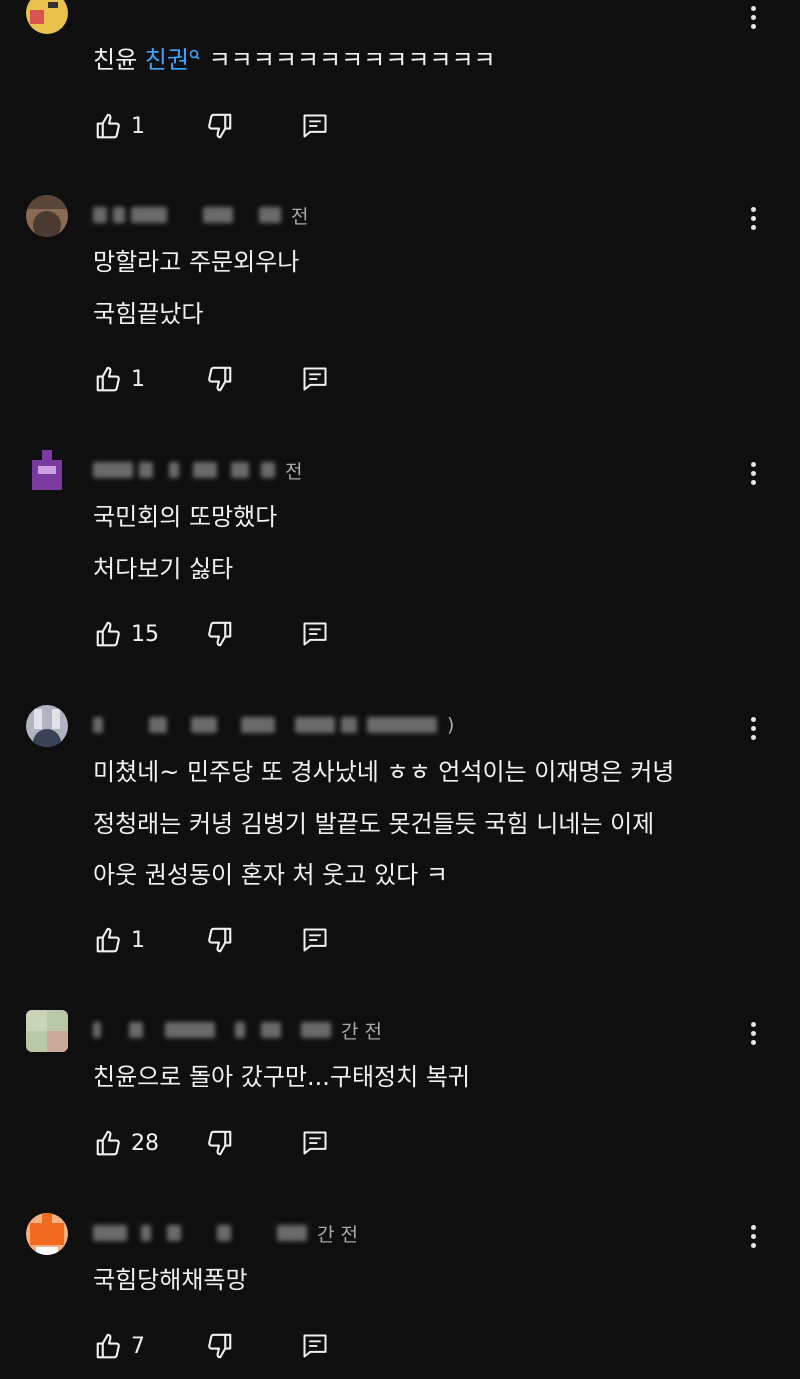 The width and height of the screenshot is (800, 1379). I want to click on comment-actions: 15, so click(210, 634).